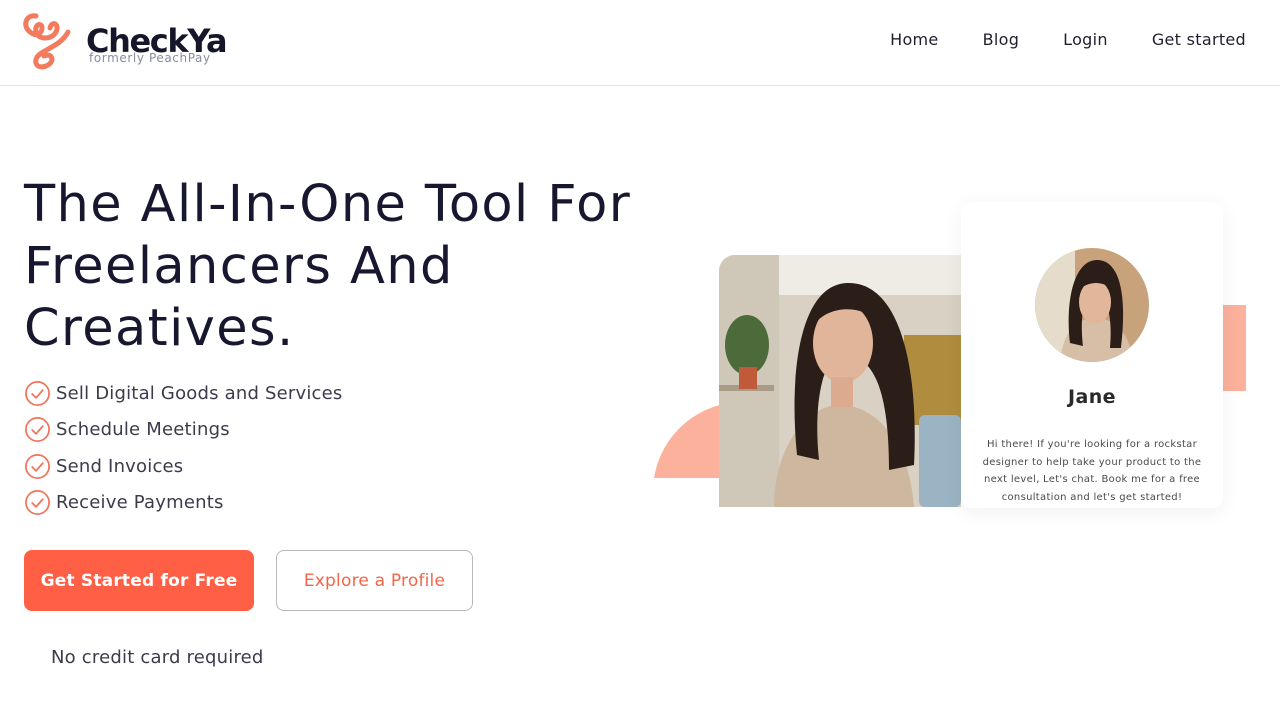 This screenshot has height=707, width=1280. I want to click on feature-item: Send Invoices, so click(183, 466).